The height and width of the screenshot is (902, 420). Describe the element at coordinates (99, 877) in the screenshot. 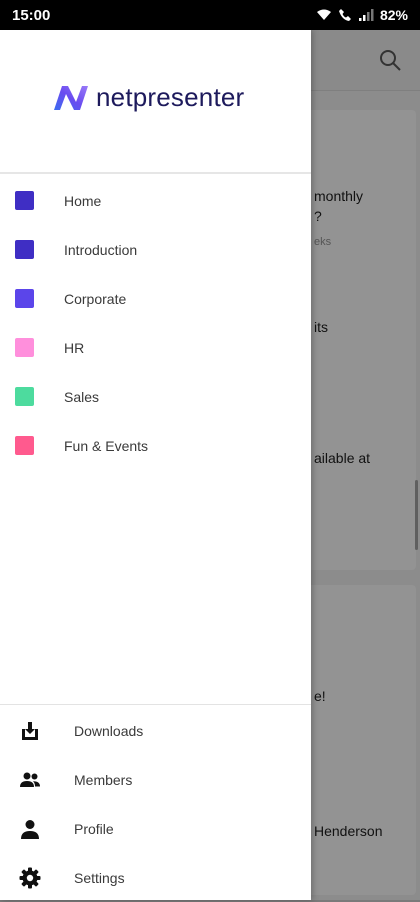

I see `nav-item-label: Settings` at that location.